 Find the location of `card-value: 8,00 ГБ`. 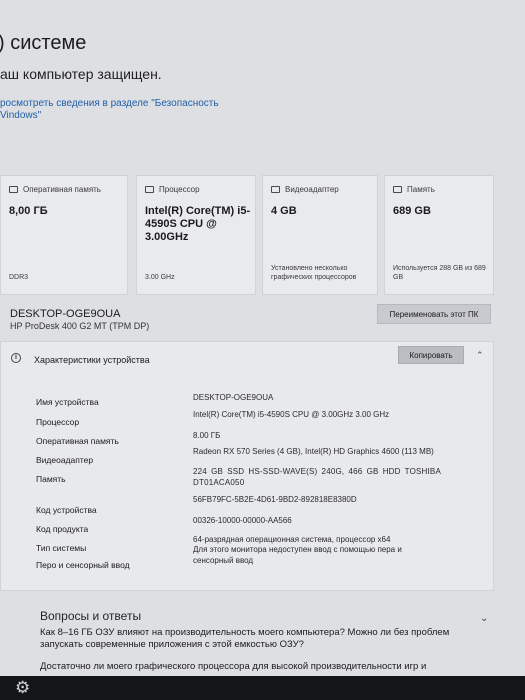

card-value: 8,00 ГБ is located at coordinates (28, 211).